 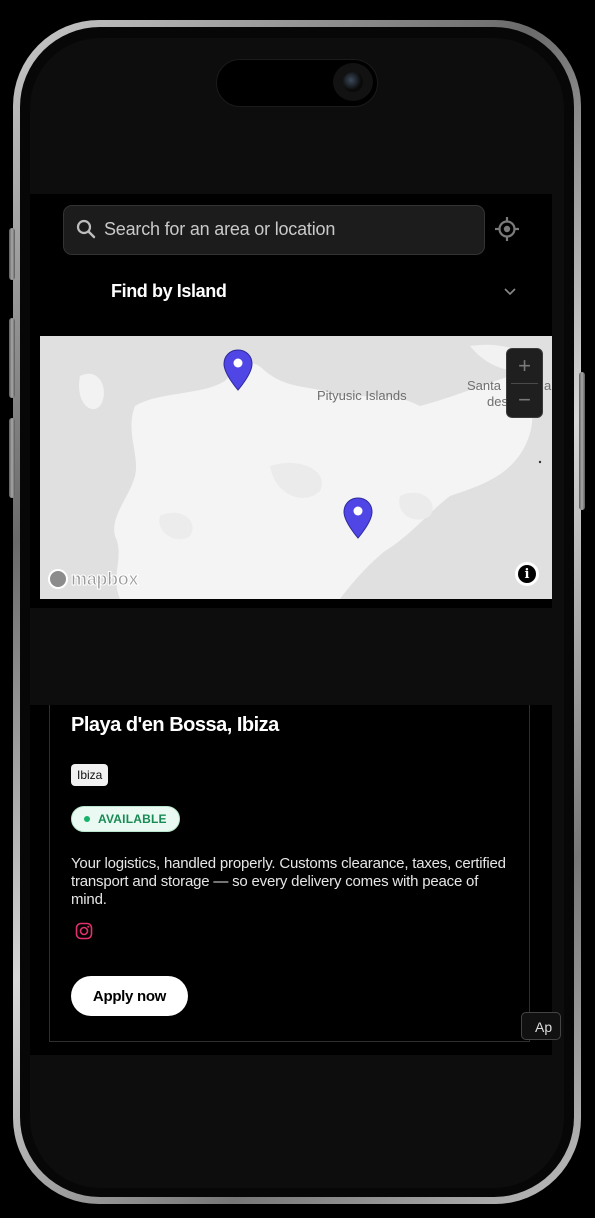 What do you see at coordinates (104, 578) in the screenshot?
I see `mapbox-wordmark: mapbox` at bounding box center [104, 578].